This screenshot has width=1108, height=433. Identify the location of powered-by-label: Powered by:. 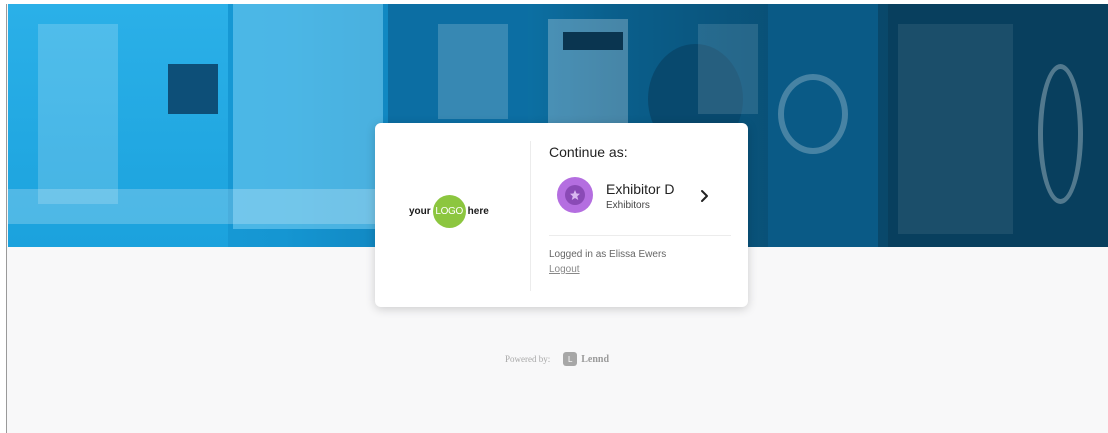
(528, 359).